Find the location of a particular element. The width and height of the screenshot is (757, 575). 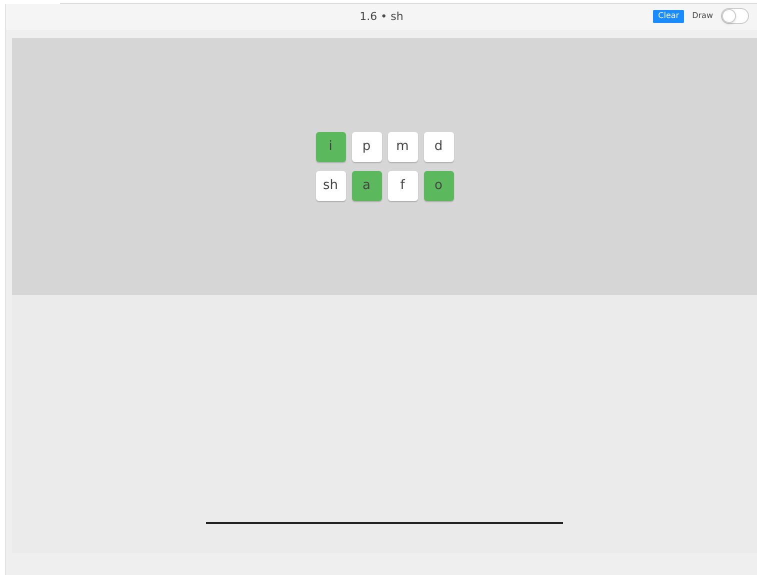

letter-tile: m is located at coordinates (403, 147).